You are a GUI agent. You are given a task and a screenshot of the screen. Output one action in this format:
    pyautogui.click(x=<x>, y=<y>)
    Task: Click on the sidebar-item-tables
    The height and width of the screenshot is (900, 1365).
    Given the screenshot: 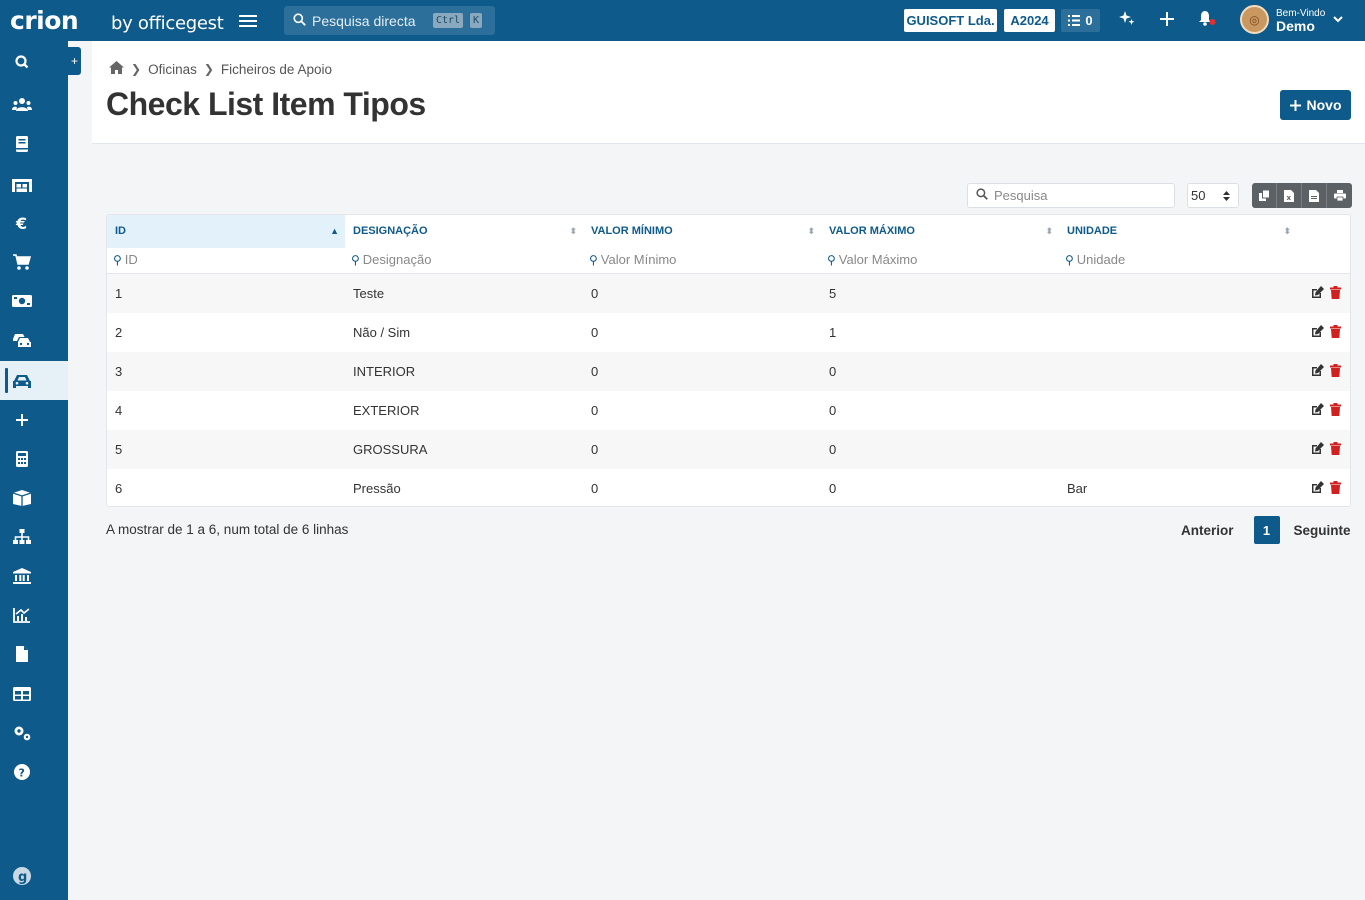 What is the action you would take?
    pyautogui.click(x=34, y=693)
    